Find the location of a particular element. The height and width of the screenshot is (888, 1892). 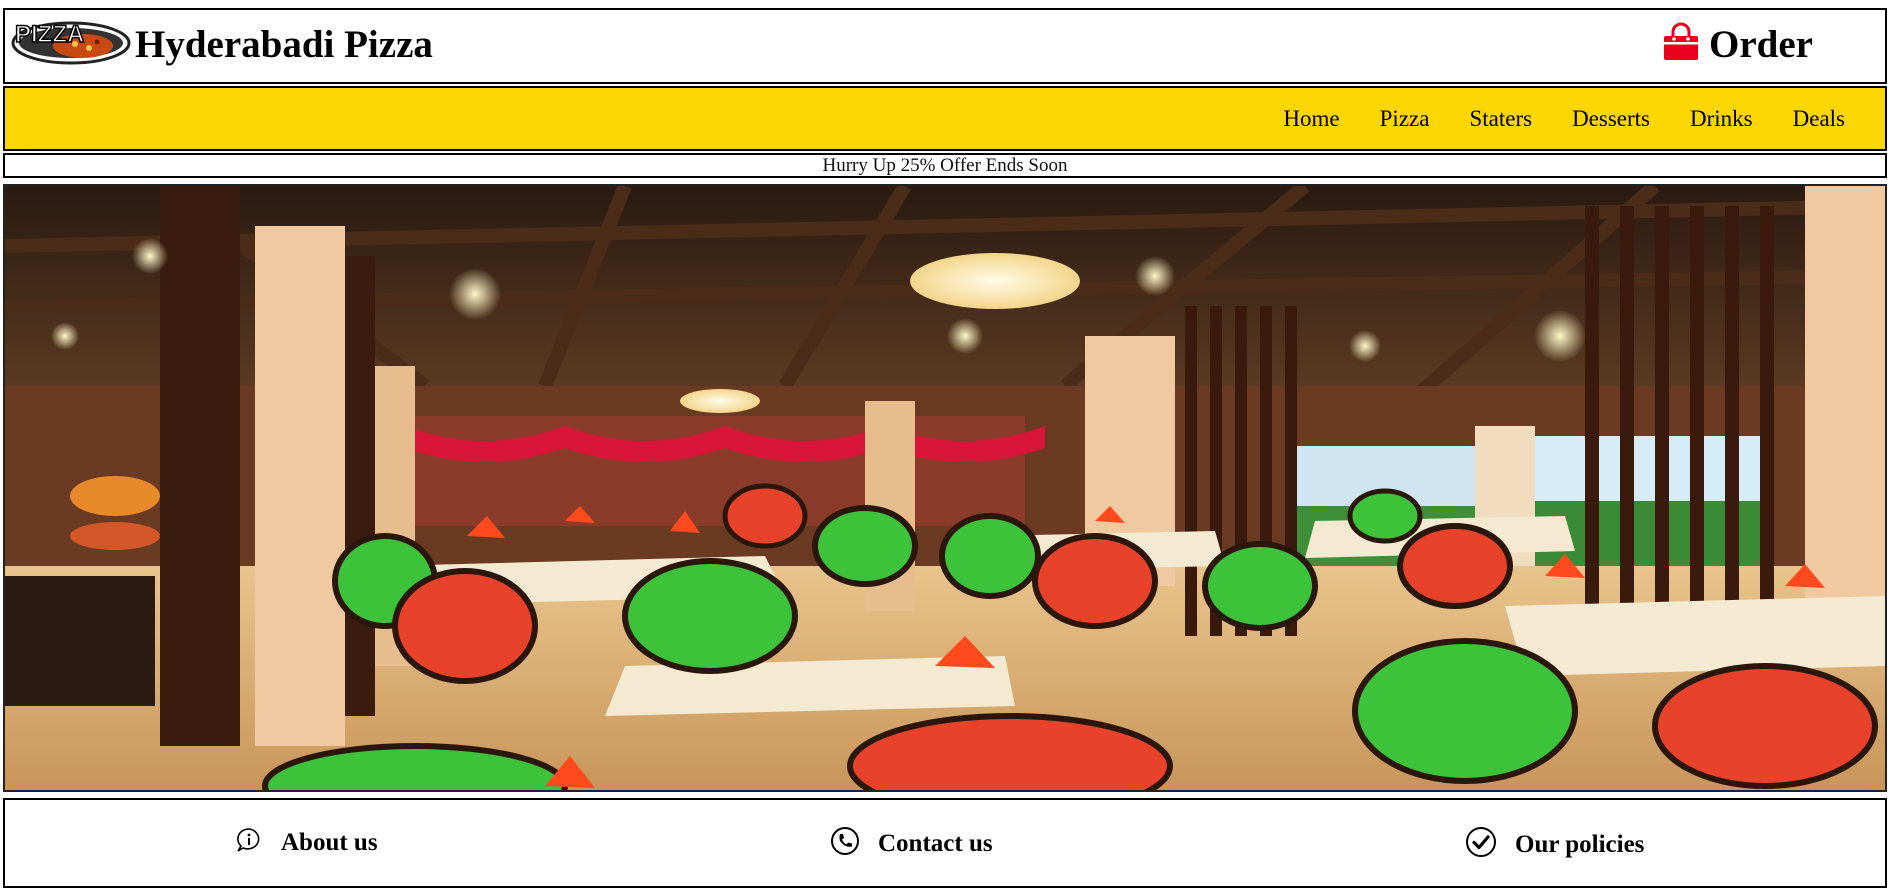

our-policies-label: Our policies is located at coordinates (1580, 844).